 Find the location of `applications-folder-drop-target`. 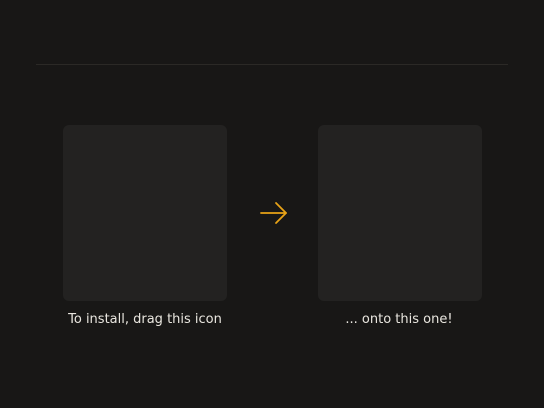

applications-folder-drop-target is located at coordinates (400, 213).